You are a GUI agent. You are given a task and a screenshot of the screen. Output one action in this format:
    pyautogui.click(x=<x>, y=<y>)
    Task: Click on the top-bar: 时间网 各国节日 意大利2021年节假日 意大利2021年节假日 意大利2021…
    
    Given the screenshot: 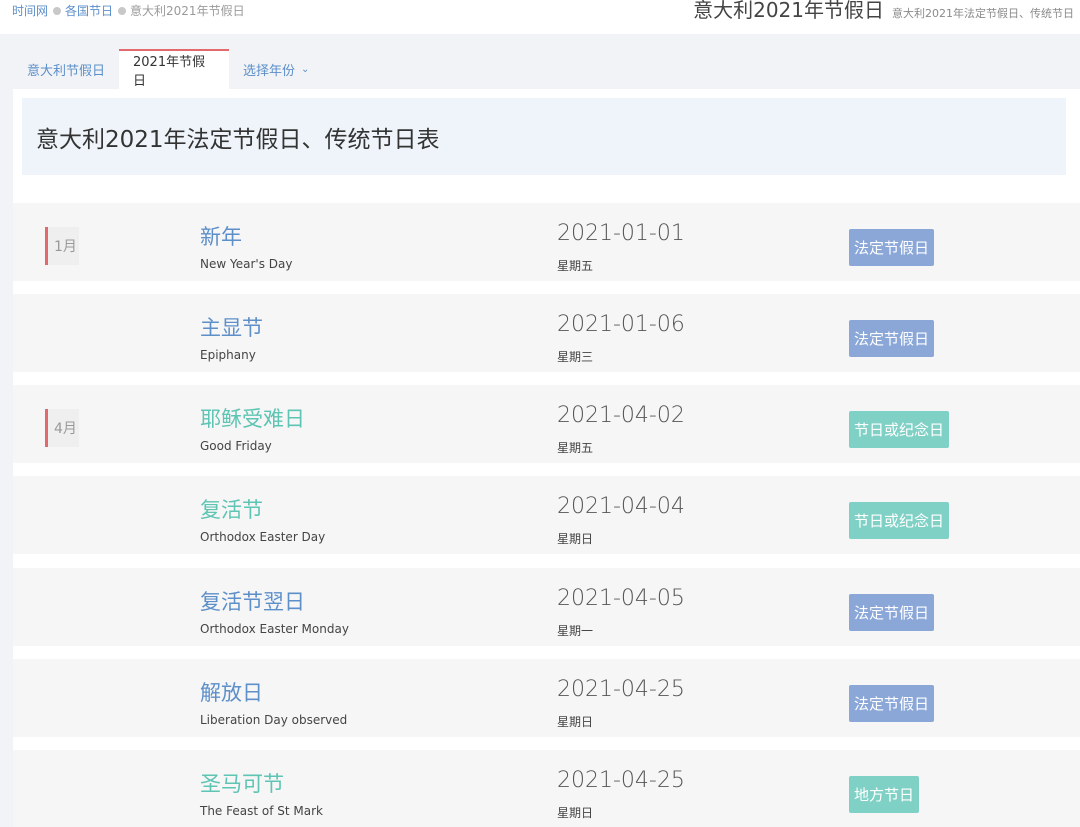 What is the action you would take?
    pyautogui.click(x=540, y=17)
    